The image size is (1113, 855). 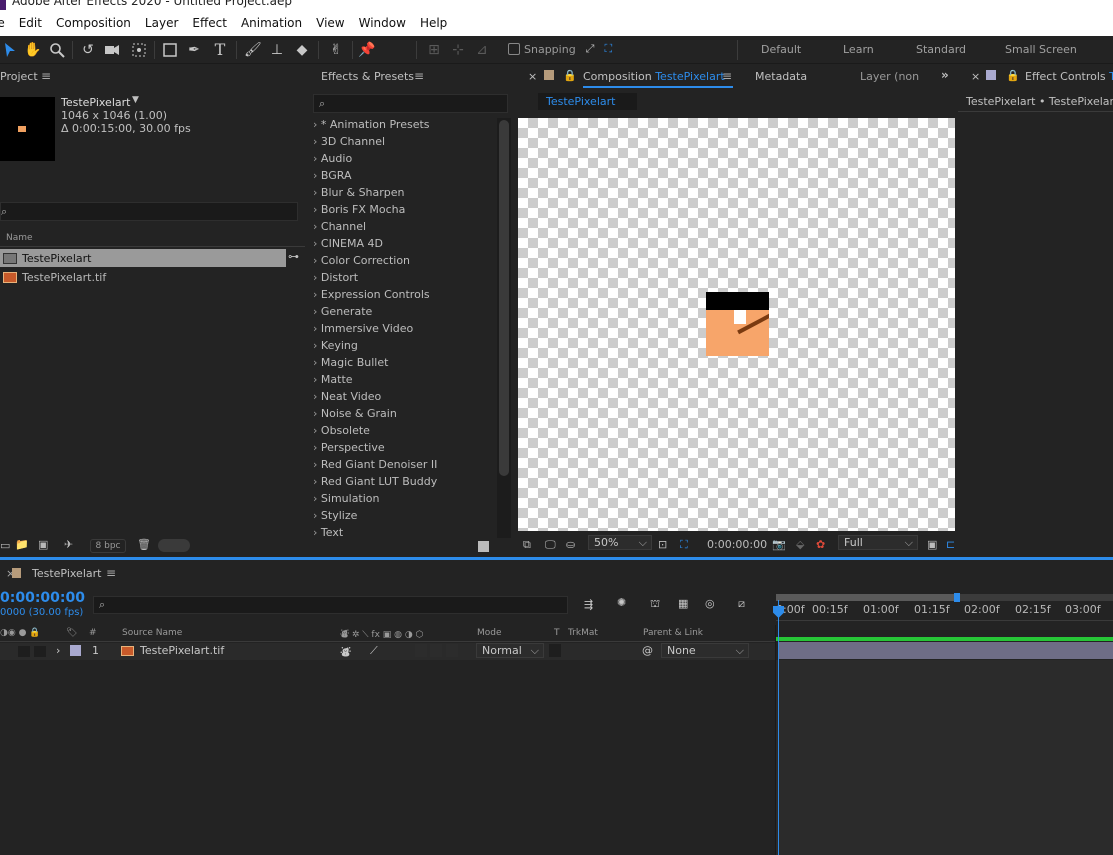 What do you see at coordinates (43, 544) in the screenshot?
I see `new-comp-icon: ▣` at bounding box center [43, 544].